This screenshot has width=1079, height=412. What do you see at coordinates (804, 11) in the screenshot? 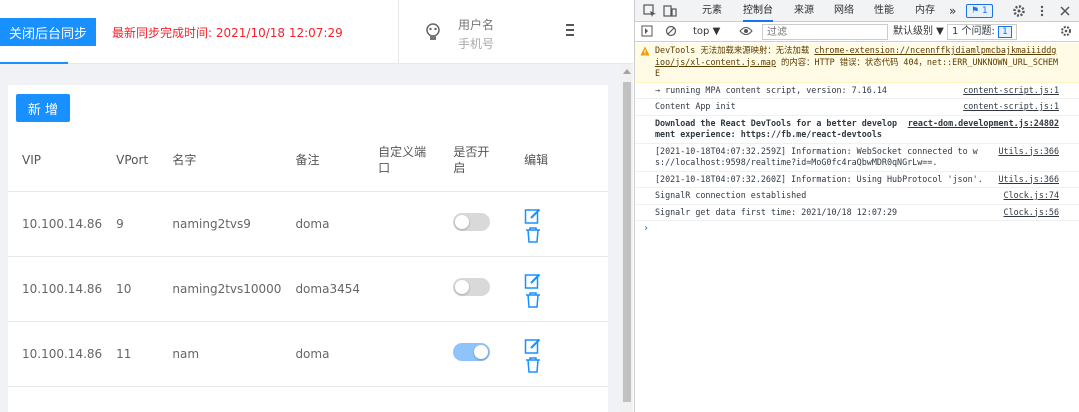
I see `tab-sources: 来源` at bounding box center [804, 11].